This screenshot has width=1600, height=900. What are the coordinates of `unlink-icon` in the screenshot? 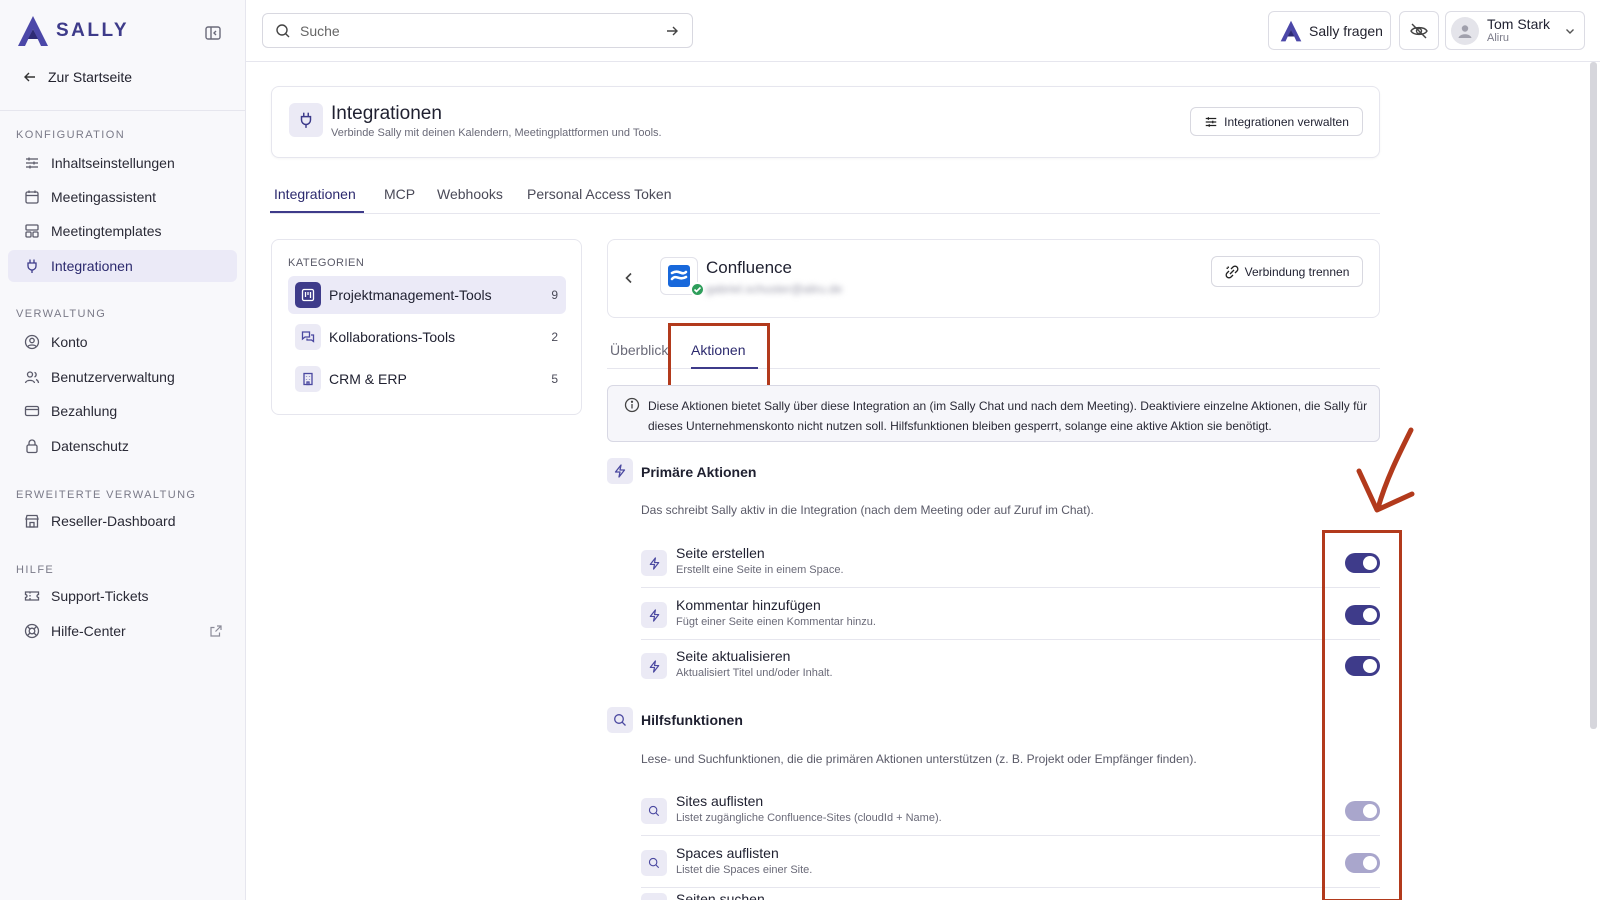 It's located at (1232, 271).